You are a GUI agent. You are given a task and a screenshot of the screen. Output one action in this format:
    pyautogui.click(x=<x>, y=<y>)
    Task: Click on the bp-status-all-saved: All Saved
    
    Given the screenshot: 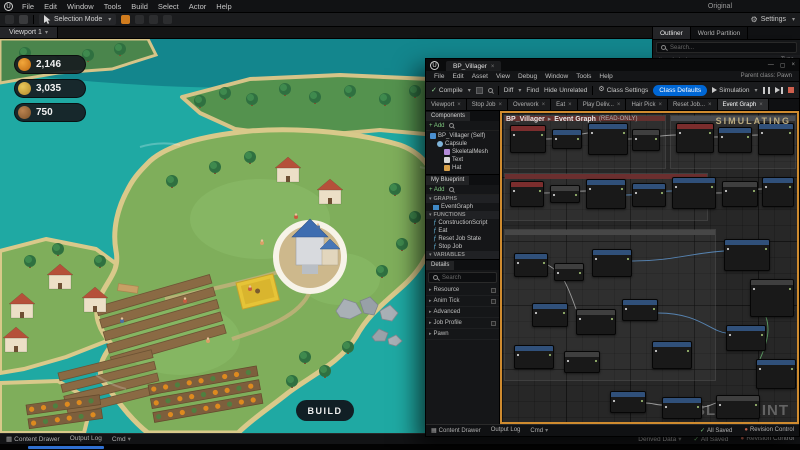 What is the action you would take?
    pyautogui.click(x=716, y=430)
    